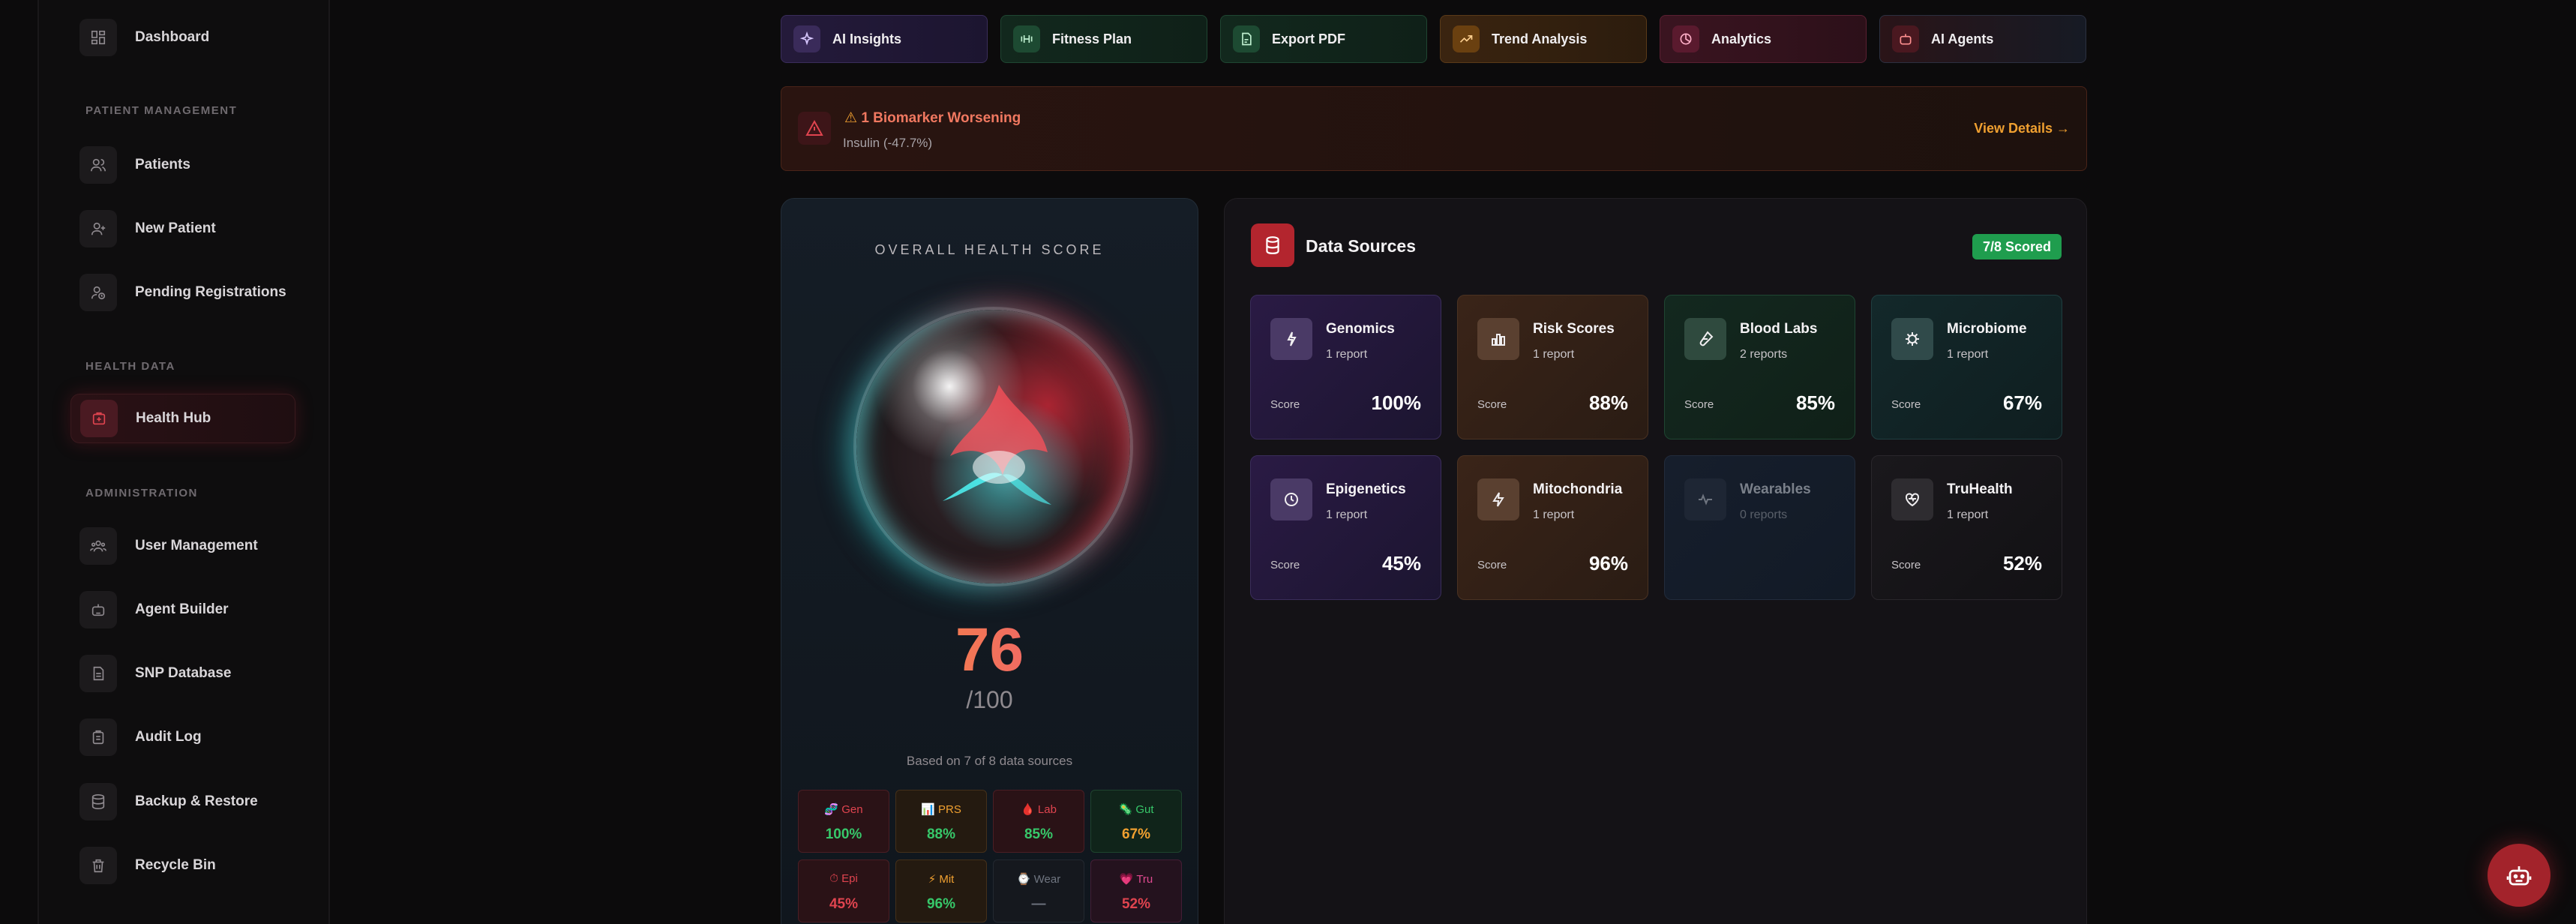 Image resolution: width=2576 pixels, height=924 pixels. I want to click on source-score: 100%, so click(1397, 403).